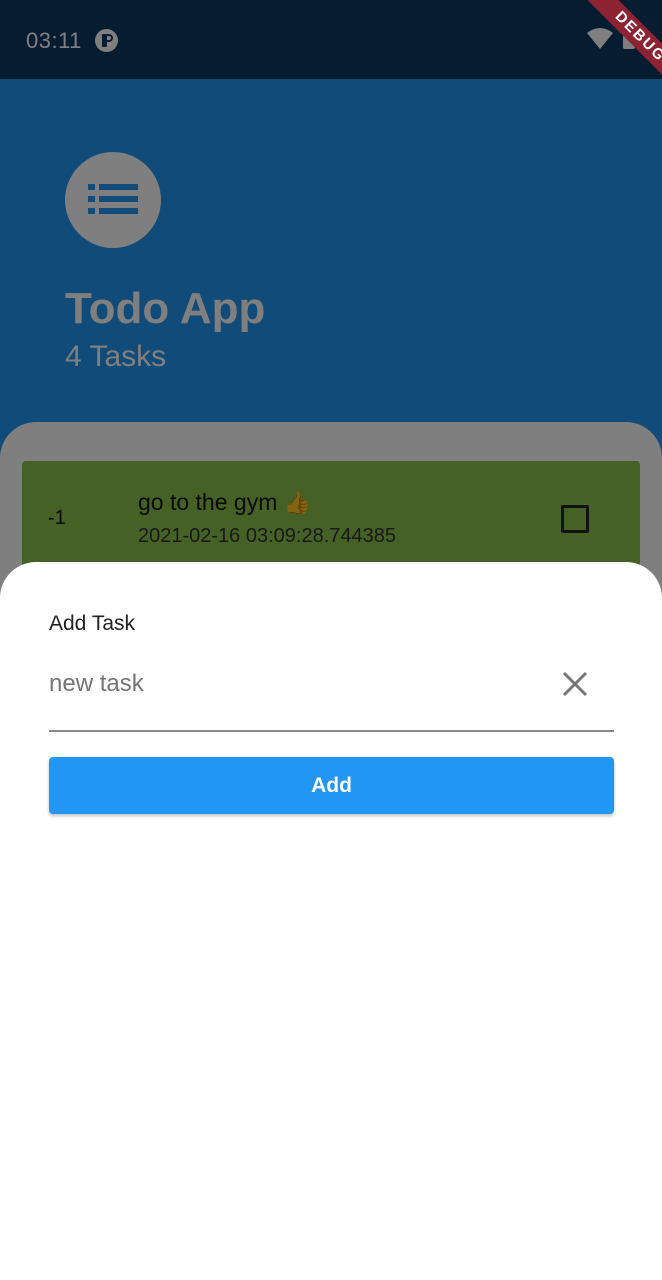  I want to click on new-task-input, so click(289, 684).